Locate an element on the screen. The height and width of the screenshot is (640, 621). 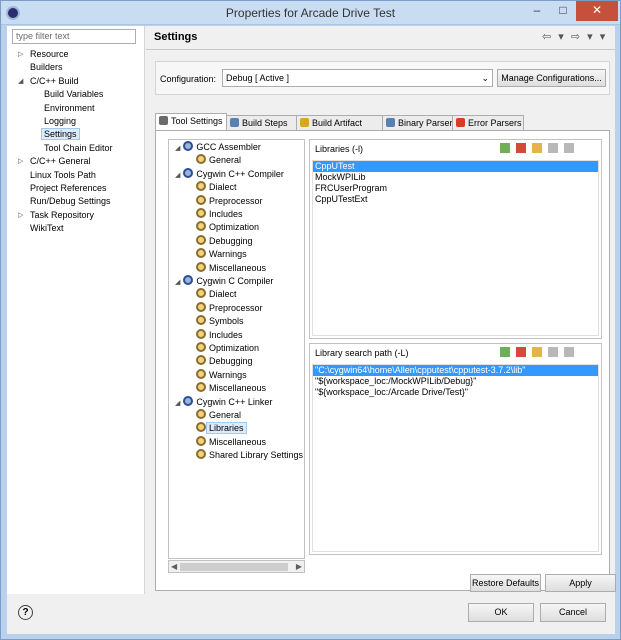
list-item: "${workspace_loc:/MockWPILib/Debug}" is located at coordinates (455, 381).